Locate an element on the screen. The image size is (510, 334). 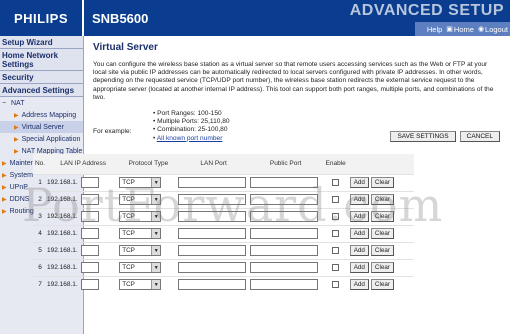
logout-link: ◉ Logout is located at coordinates (493, 29).